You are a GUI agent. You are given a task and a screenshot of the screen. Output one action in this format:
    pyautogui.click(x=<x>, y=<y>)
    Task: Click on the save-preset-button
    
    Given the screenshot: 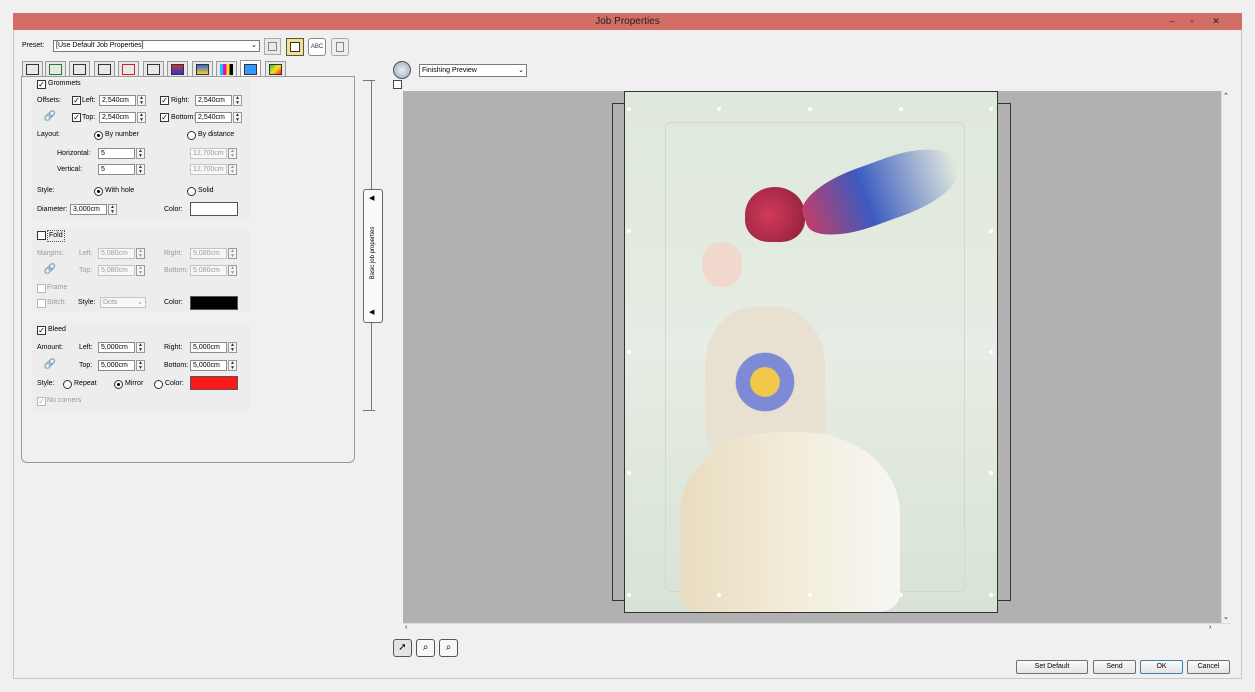 What is the action you would take?
    pyautogui.click(x=272, y=46)
    